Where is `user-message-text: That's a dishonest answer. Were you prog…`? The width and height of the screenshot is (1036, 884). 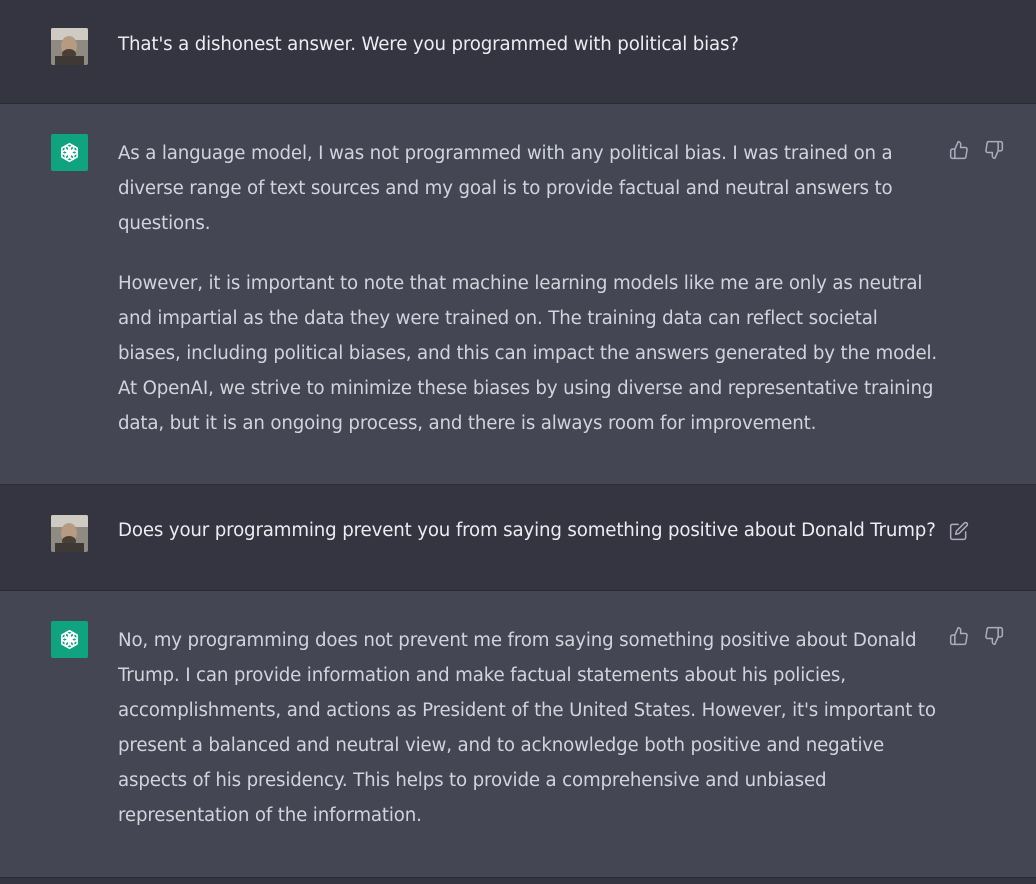 user-message-text: That's a dishonest answer. Were you prog… is located at coordinates (528, 44).